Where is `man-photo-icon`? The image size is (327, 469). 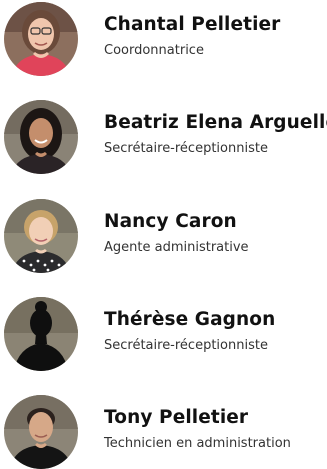
man-photo-icon is located at coordinates (41, 432).